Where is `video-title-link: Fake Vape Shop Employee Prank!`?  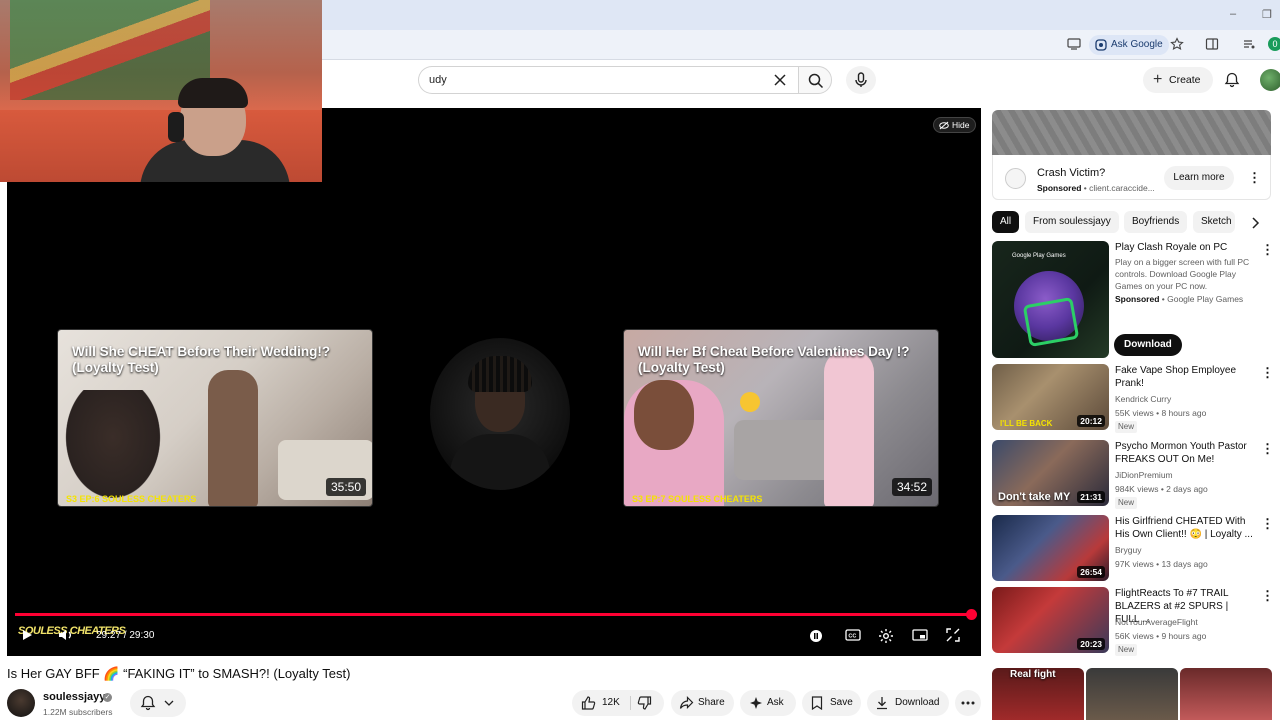 video-title-link: Fake Vape Shop Employee Prank! is located at coordinates (1185, 377).